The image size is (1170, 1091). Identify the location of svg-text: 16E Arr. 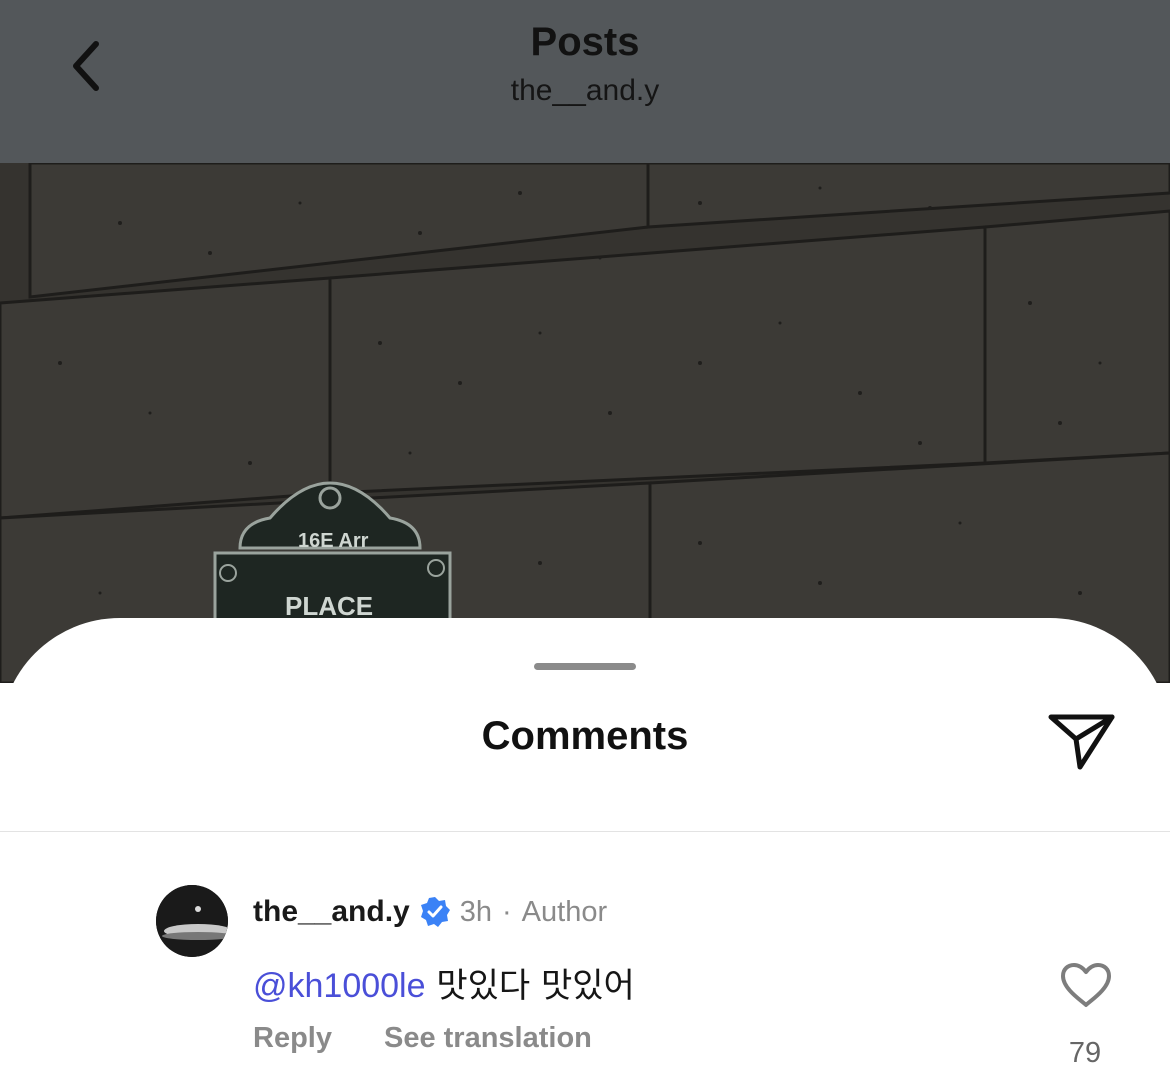
(333, 541).